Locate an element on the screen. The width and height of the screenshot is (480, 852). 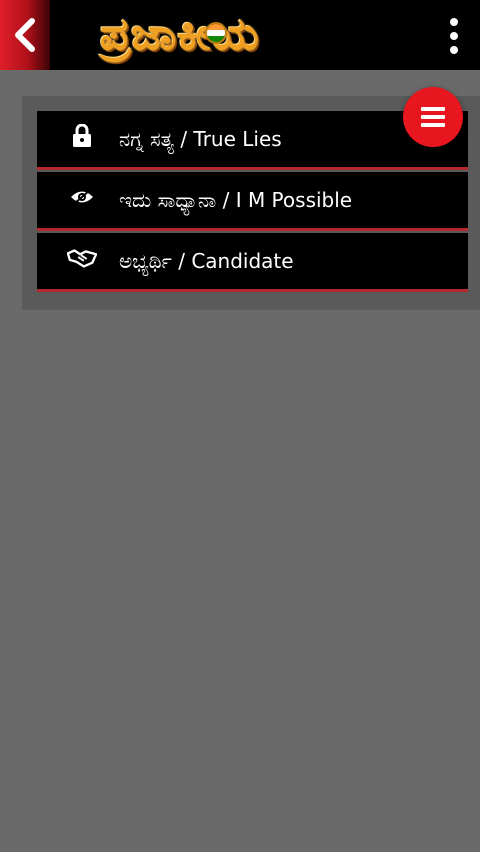
app-title: ಪ್ರಜಾಕೀಯ is located at coordinates (180, 34).